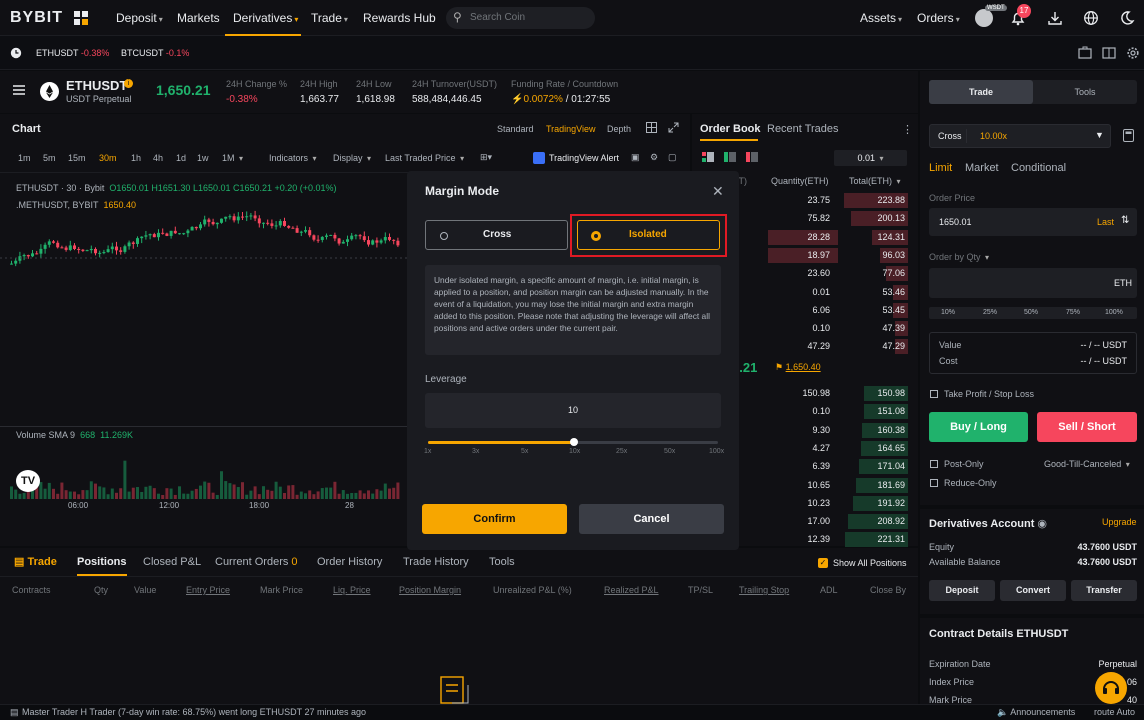 The width and height of the screenshot is (1144, 720). I want to click on tab-recent-trades: Recent Trades, so click(803, 129).